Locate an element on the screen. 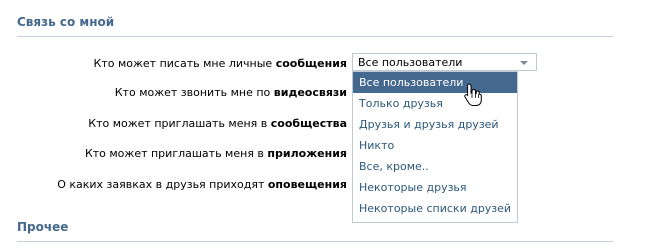 Image resolution: width=659 pixels, height=249 pixels. dropdown-arrow-icon is located at coordinates (524, 63).